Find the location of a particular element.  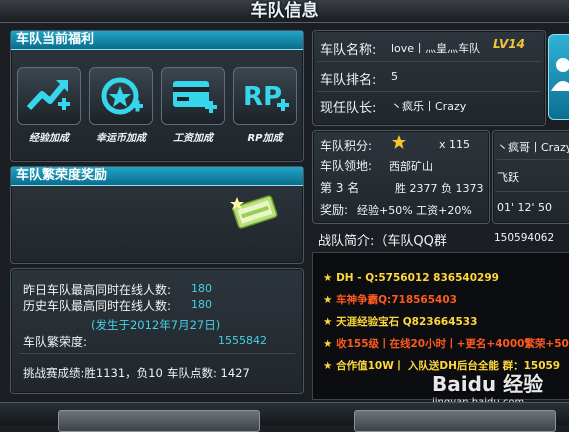

star-icon is located at coordinates (399, 144).